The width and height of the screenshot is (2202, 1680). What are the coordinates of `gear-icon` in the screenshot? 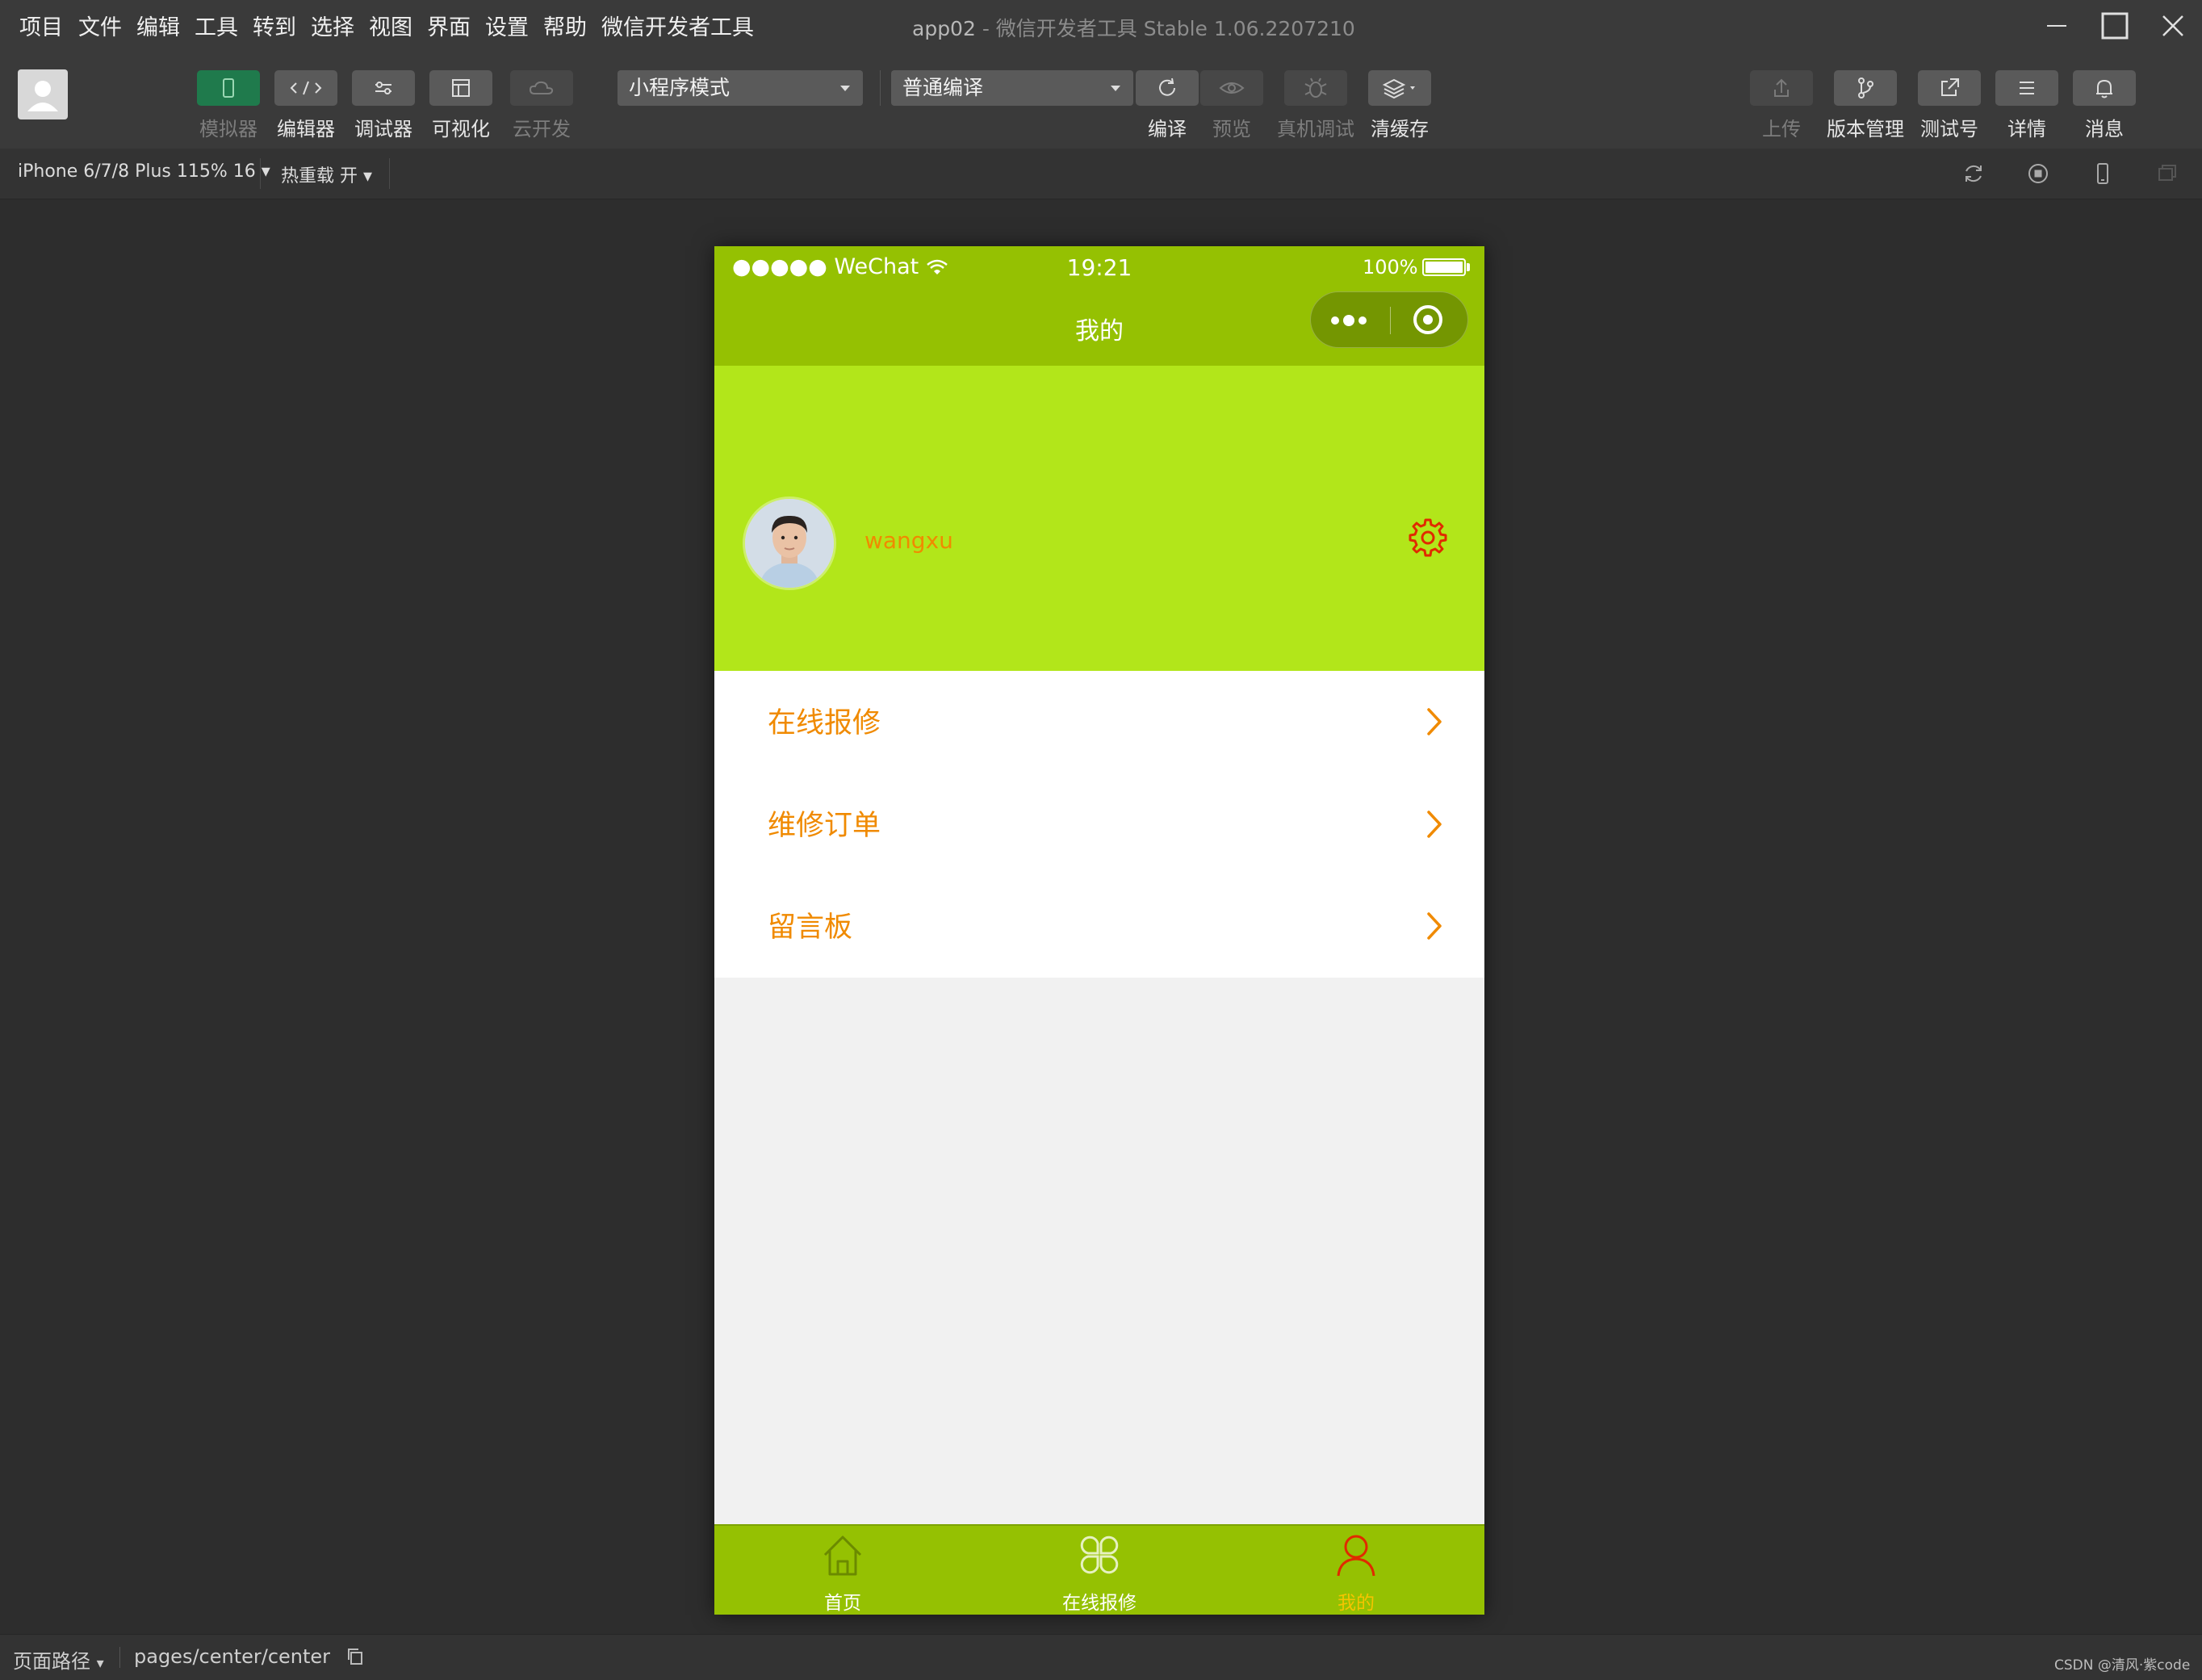 It's located at (1428, 537).